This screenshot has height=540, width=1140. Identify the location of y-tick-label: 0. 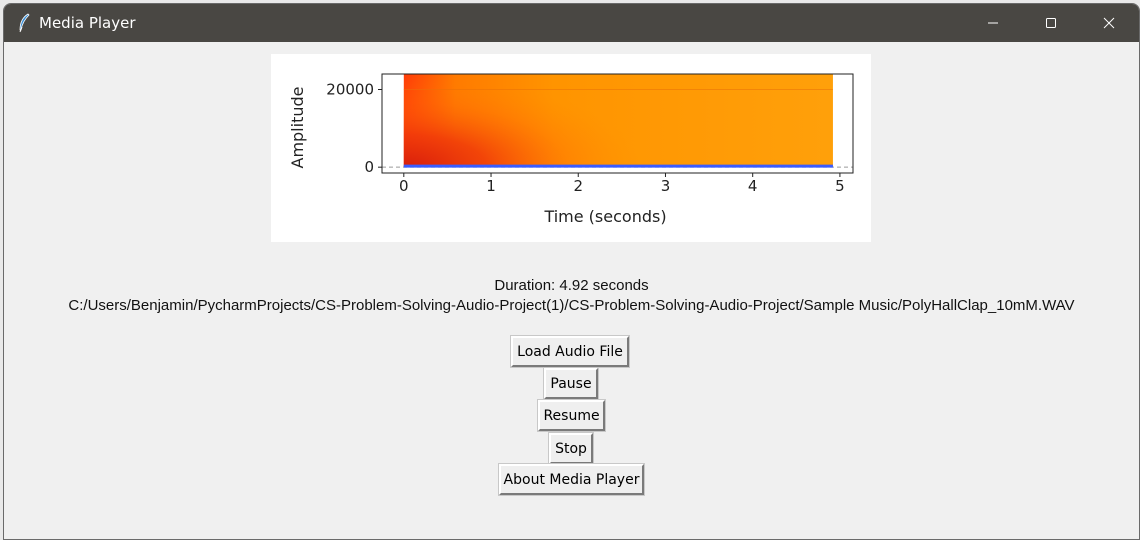
(369, 167).